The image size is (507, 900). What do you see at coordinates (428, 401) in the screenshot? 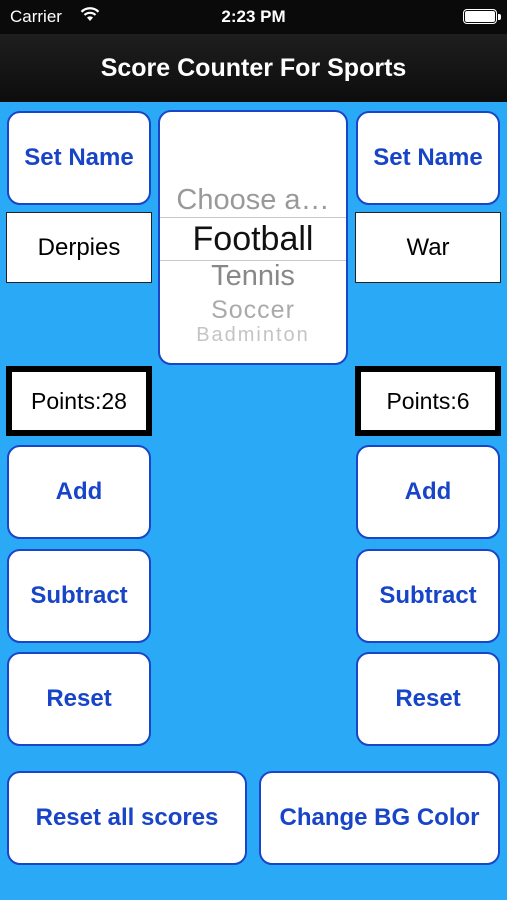
I see `right-points-display: Points:6` at bounding box center [428, 401].